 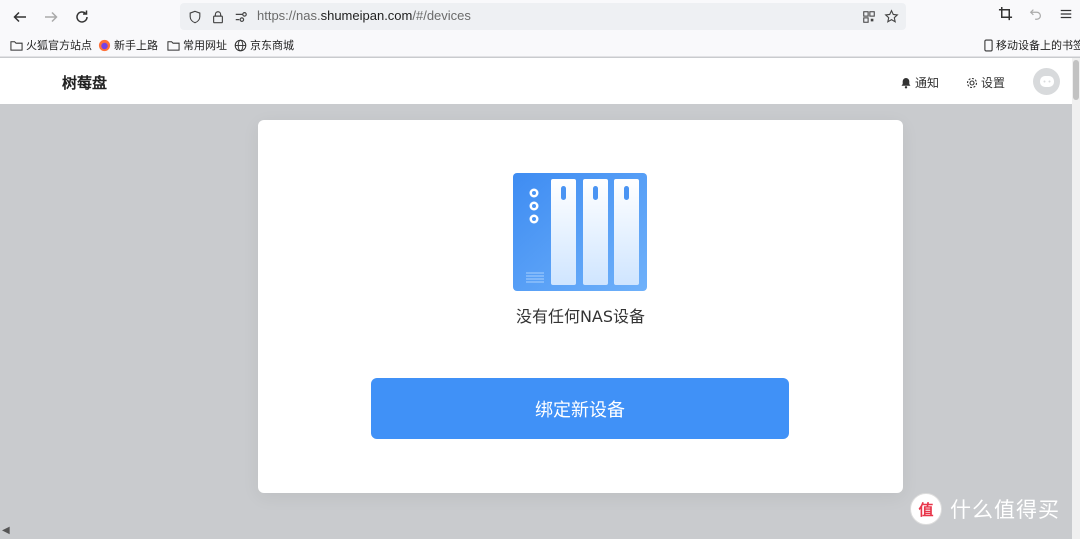 What do you see at coordinates (580, 316) in the screenshot?
I see `empty-state-text: 没有任何NAS设备` at bounding box center [580, 316].